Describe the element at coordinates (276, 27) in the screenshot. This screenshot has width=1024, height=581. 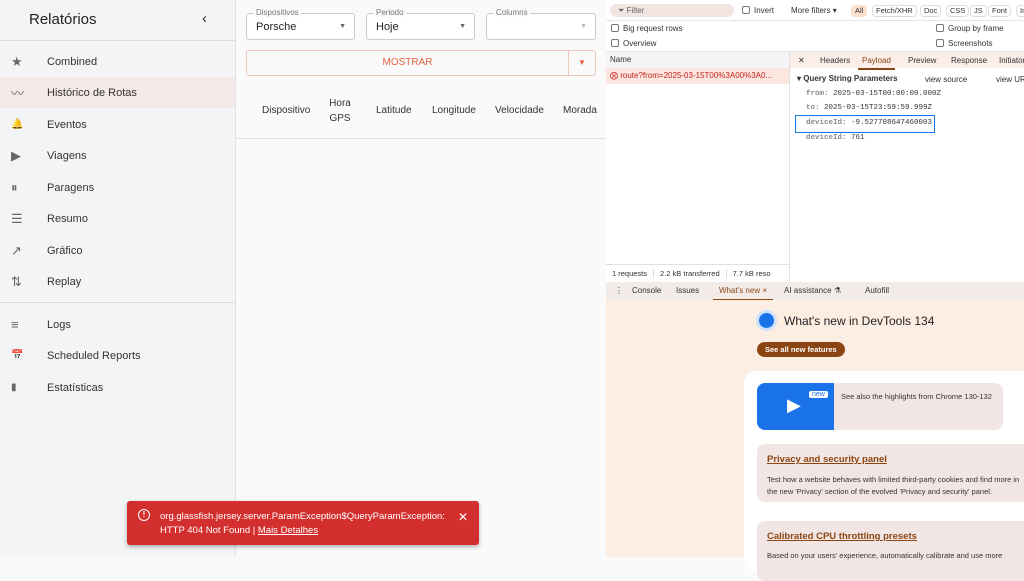
I see `device-select-value: Porsche` at that location.